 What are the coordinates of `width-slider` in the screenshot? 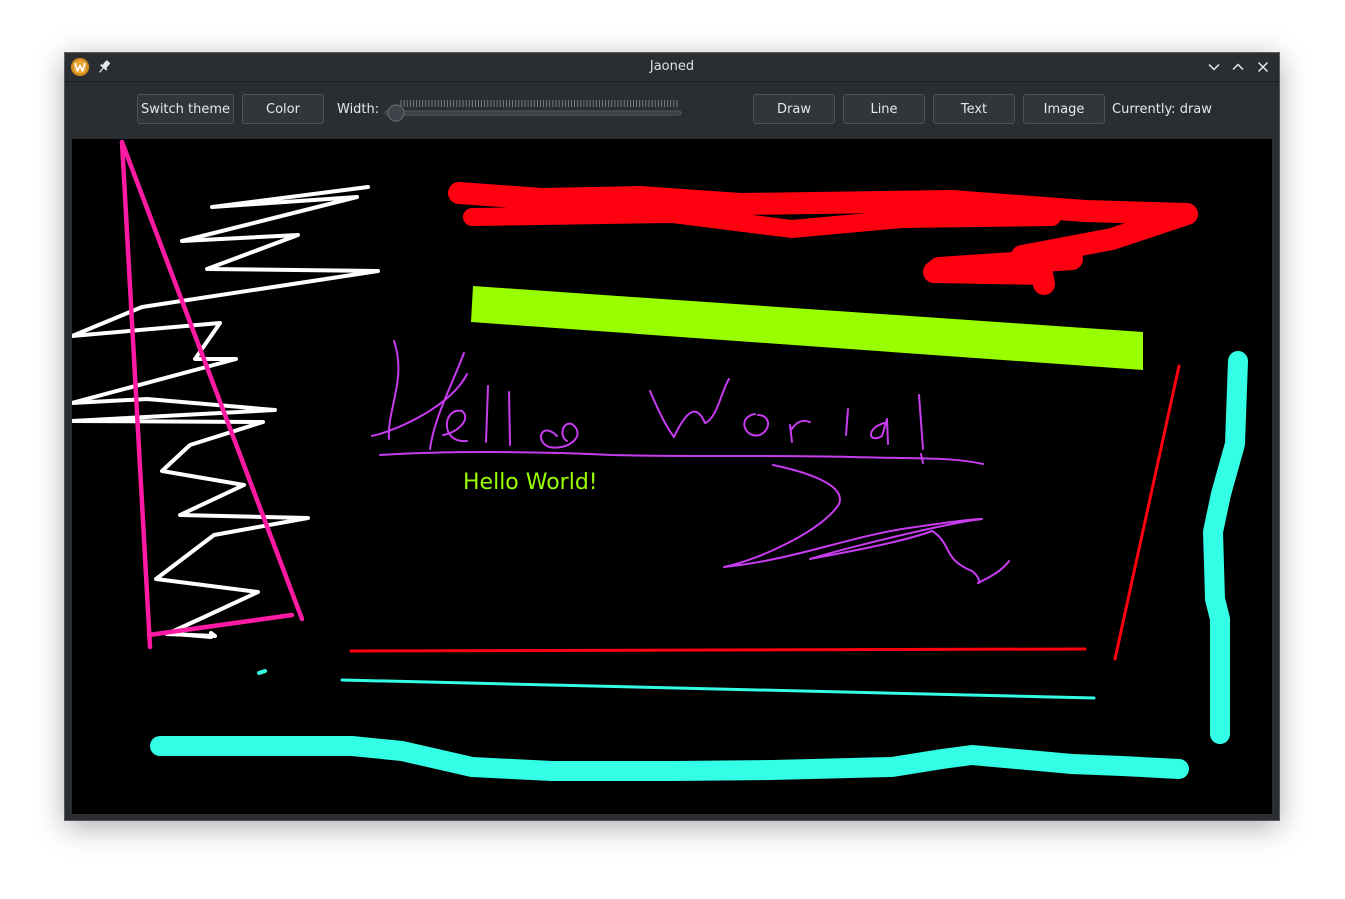 It's located at (533, 109).